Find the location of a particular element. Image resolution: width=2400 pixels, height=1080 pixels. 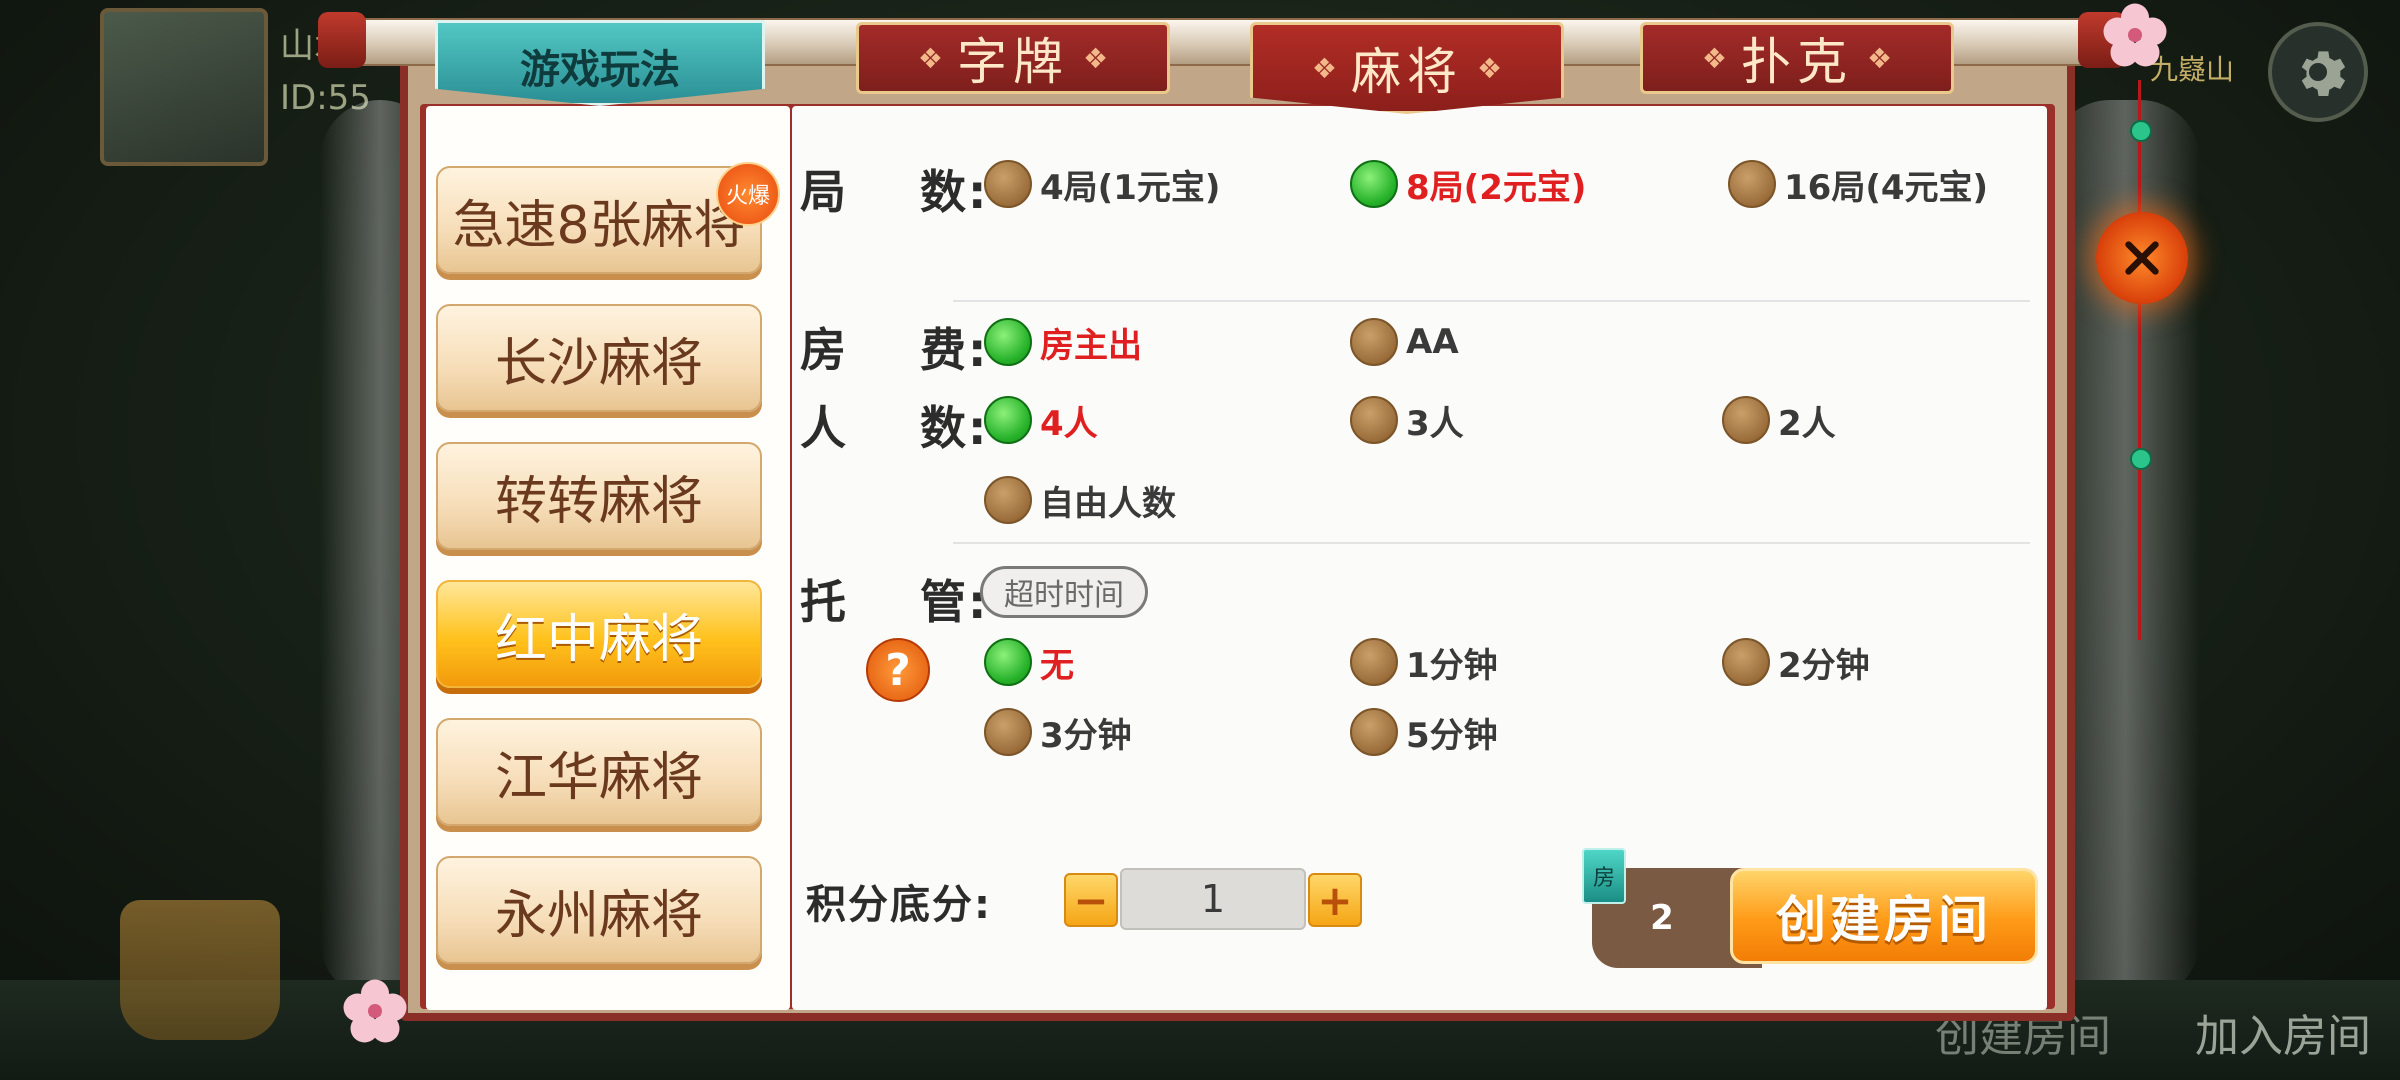

option-label: 2分钟 is located at coordinates (1824, 665).